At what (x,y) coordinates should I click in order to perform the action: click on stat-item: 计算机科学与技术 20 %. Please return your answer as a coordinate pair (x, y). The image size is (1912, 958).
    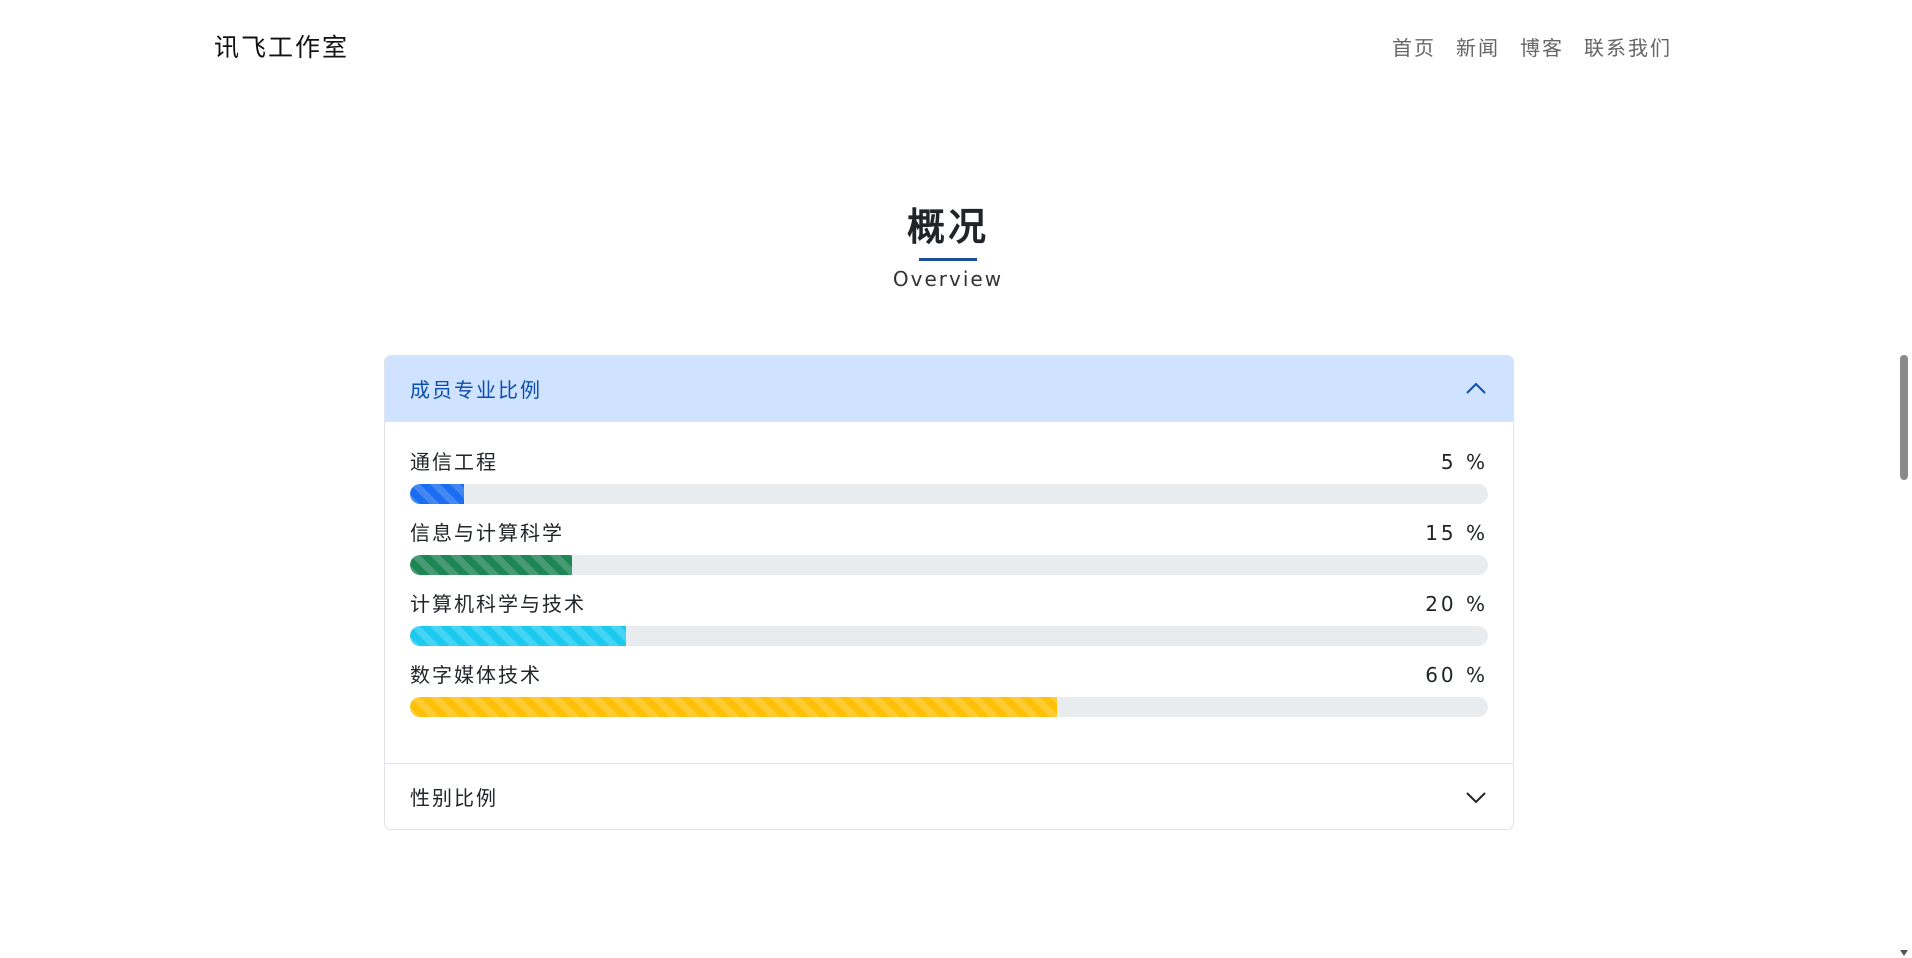
    Looking at the image, I should click on (949, 618).